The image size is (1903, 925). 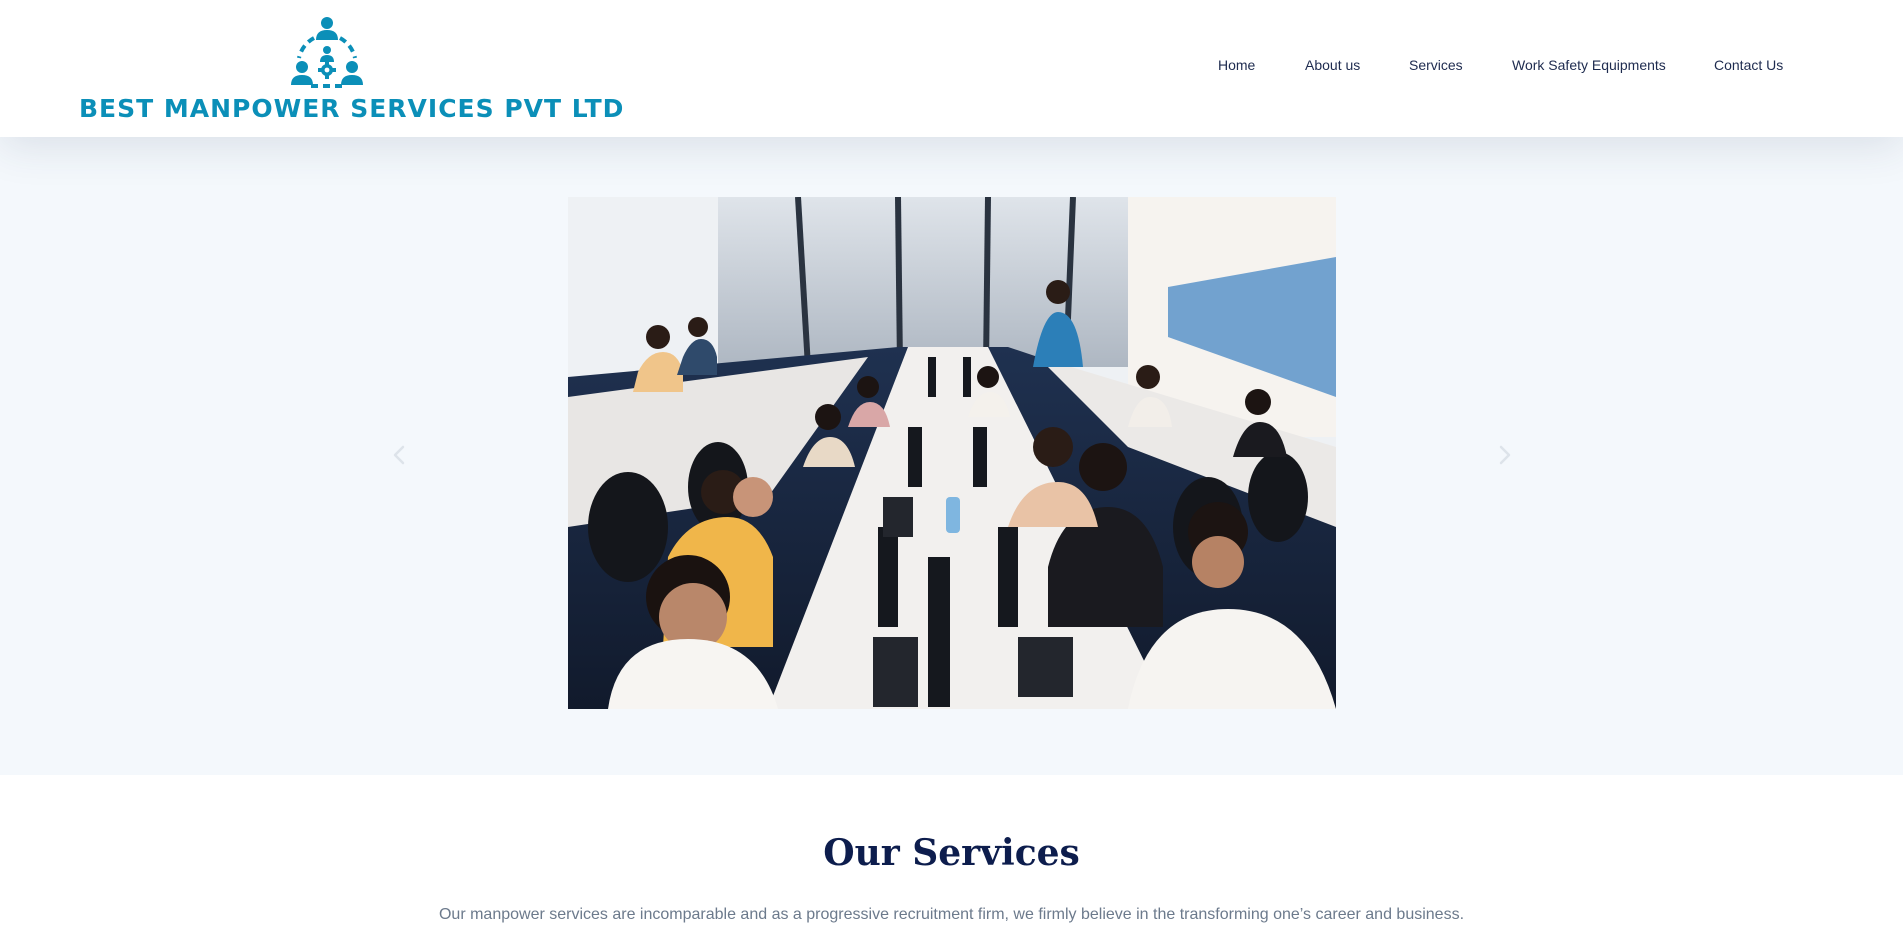 I want to click on chevron-left-icon, so click(x=399, y=455).